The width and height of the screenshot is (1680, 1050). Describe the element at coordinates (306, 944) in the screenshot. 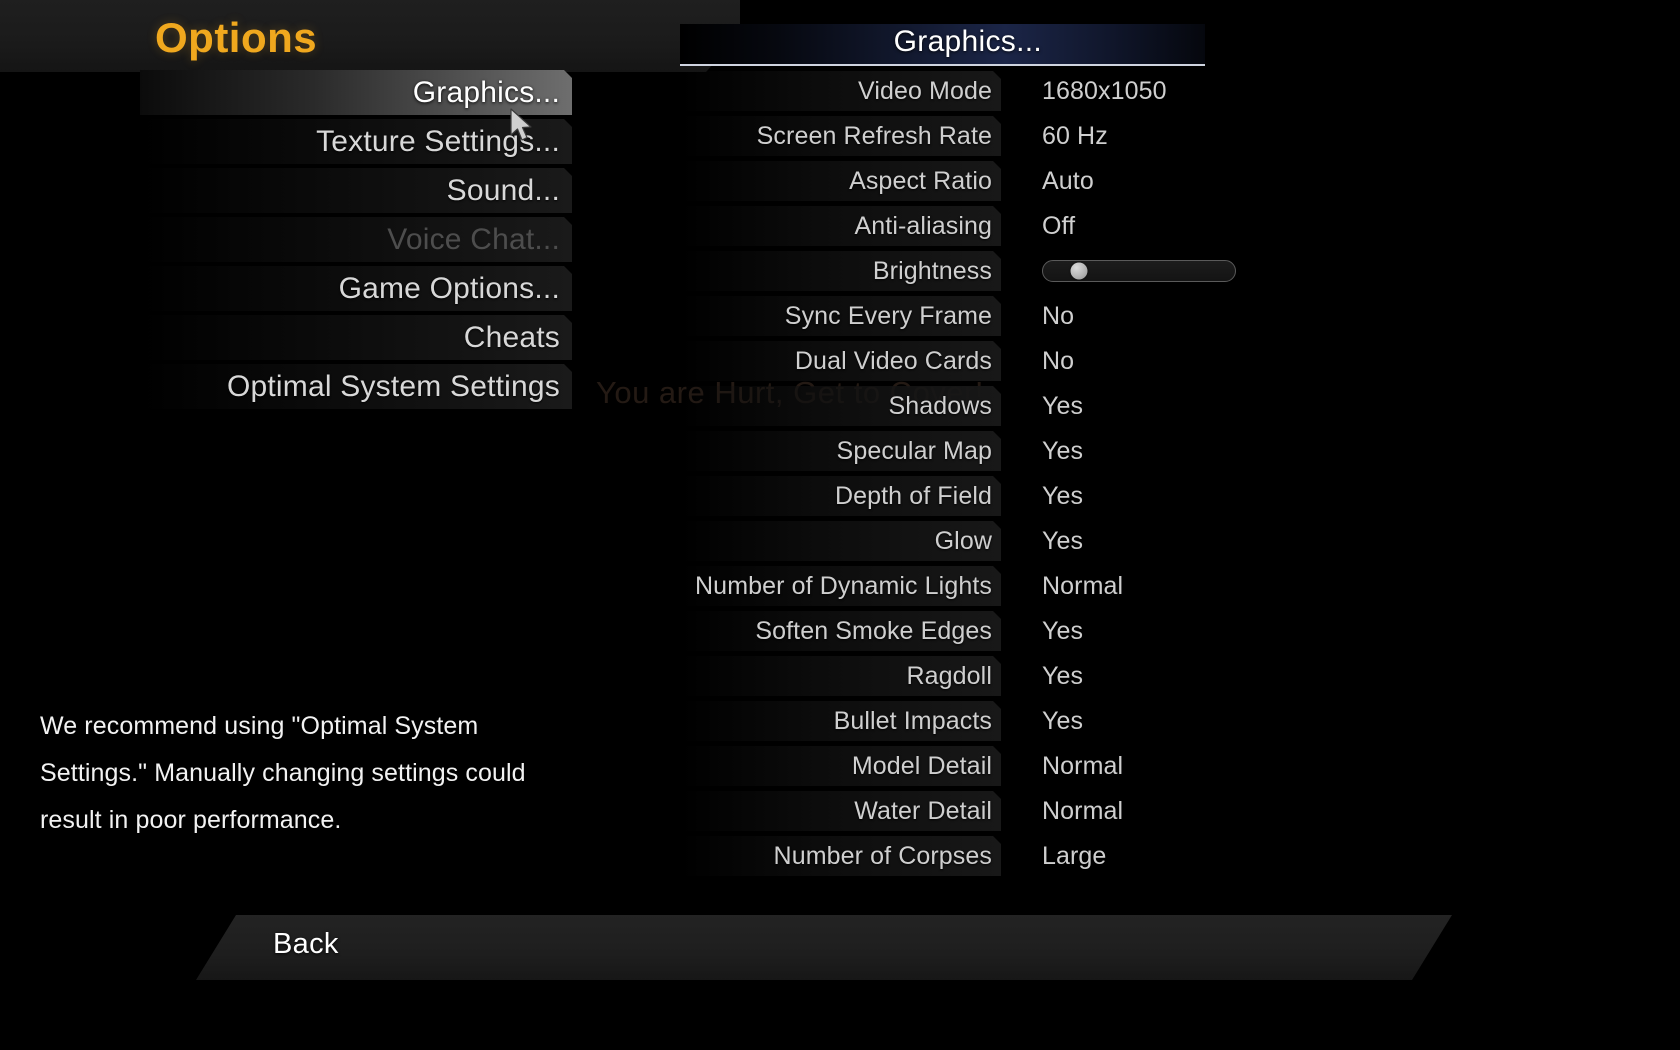

I see `back-button: Back` at that location.